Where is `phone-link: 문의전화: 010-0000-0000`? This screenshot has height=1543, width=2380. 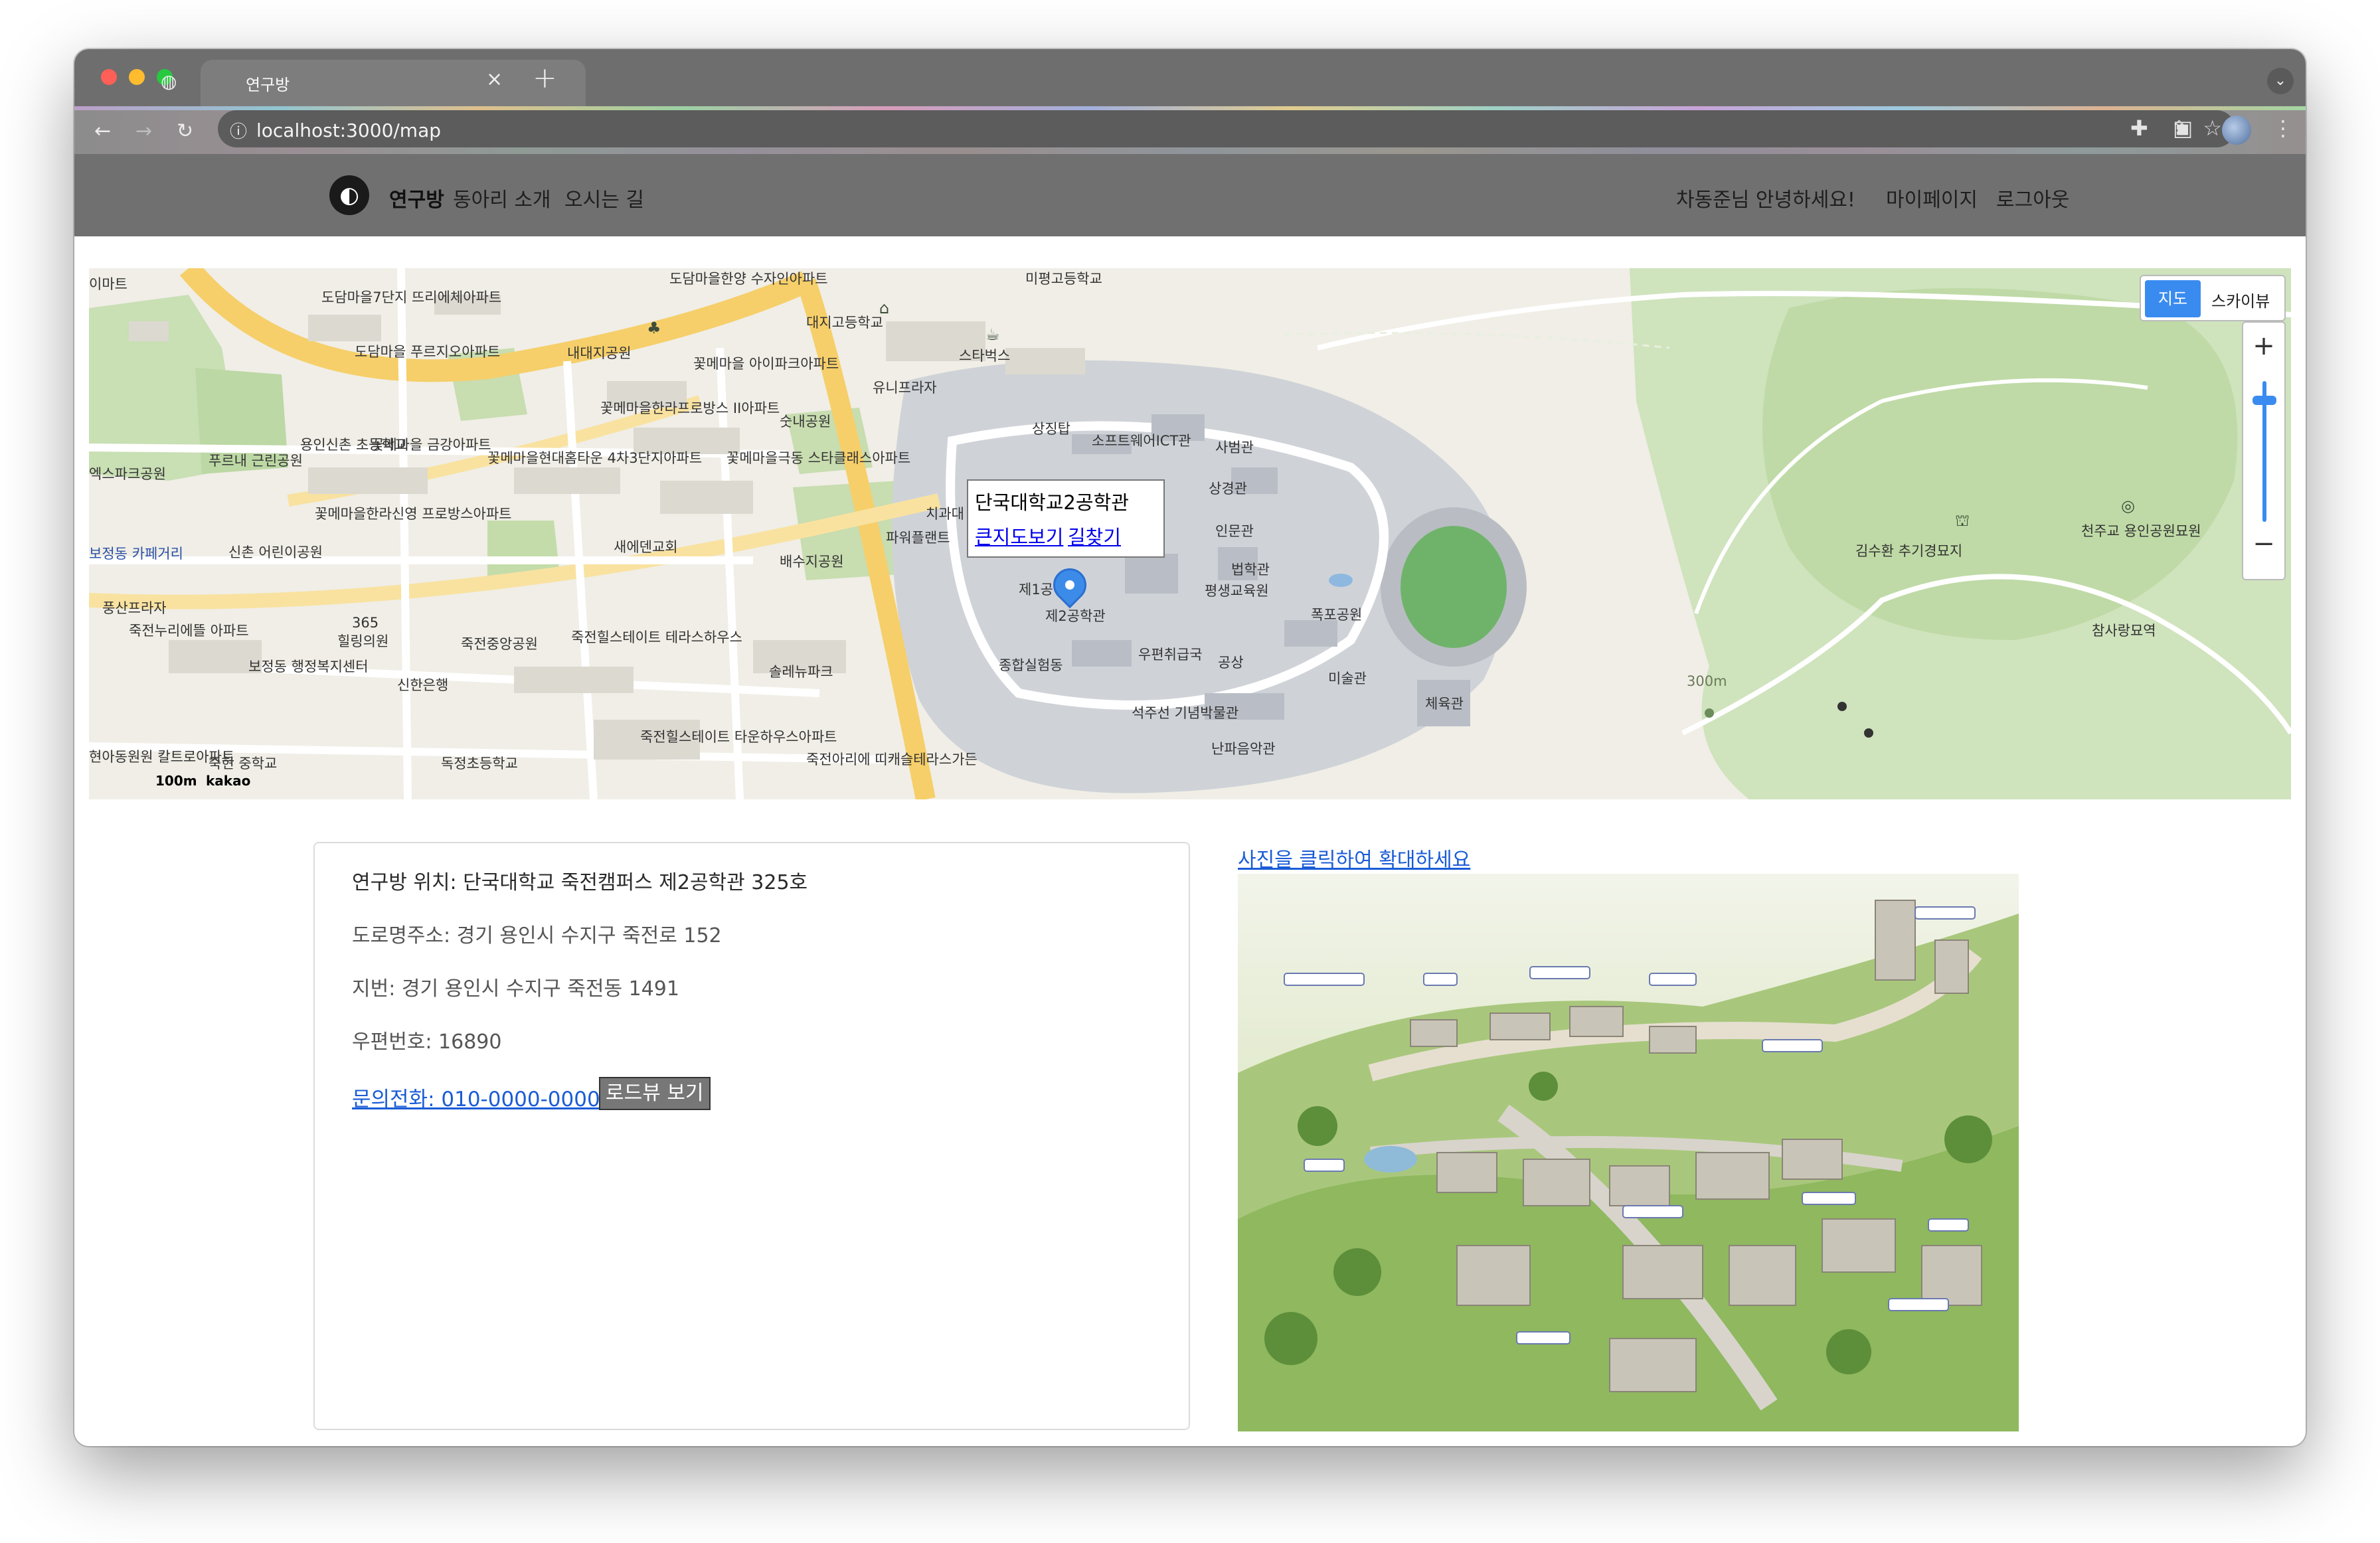
phone-link: 문의전화: 010-0000-0000 is located at coordinates (476, 1097).